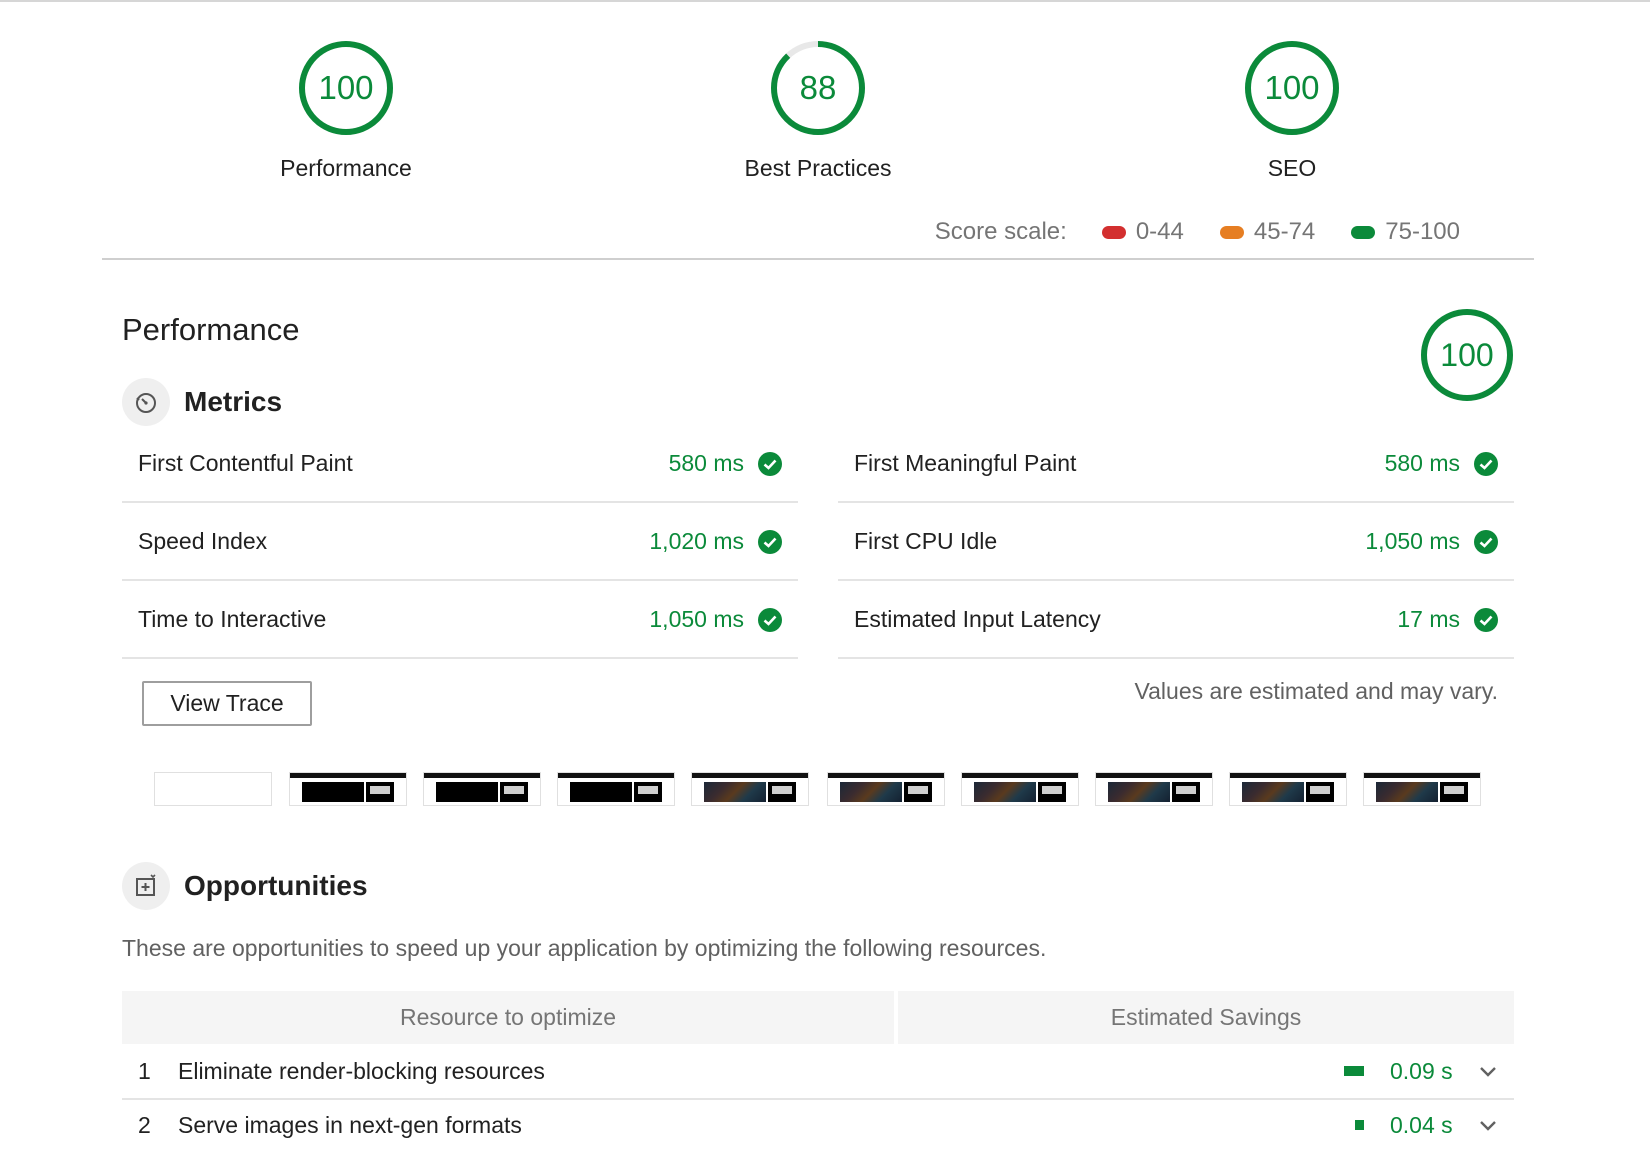  What do you see at coordinates (245, 463) in the screenshot?
I see `metric-name: First Contentful Paint` at bounding box center [245, 463].